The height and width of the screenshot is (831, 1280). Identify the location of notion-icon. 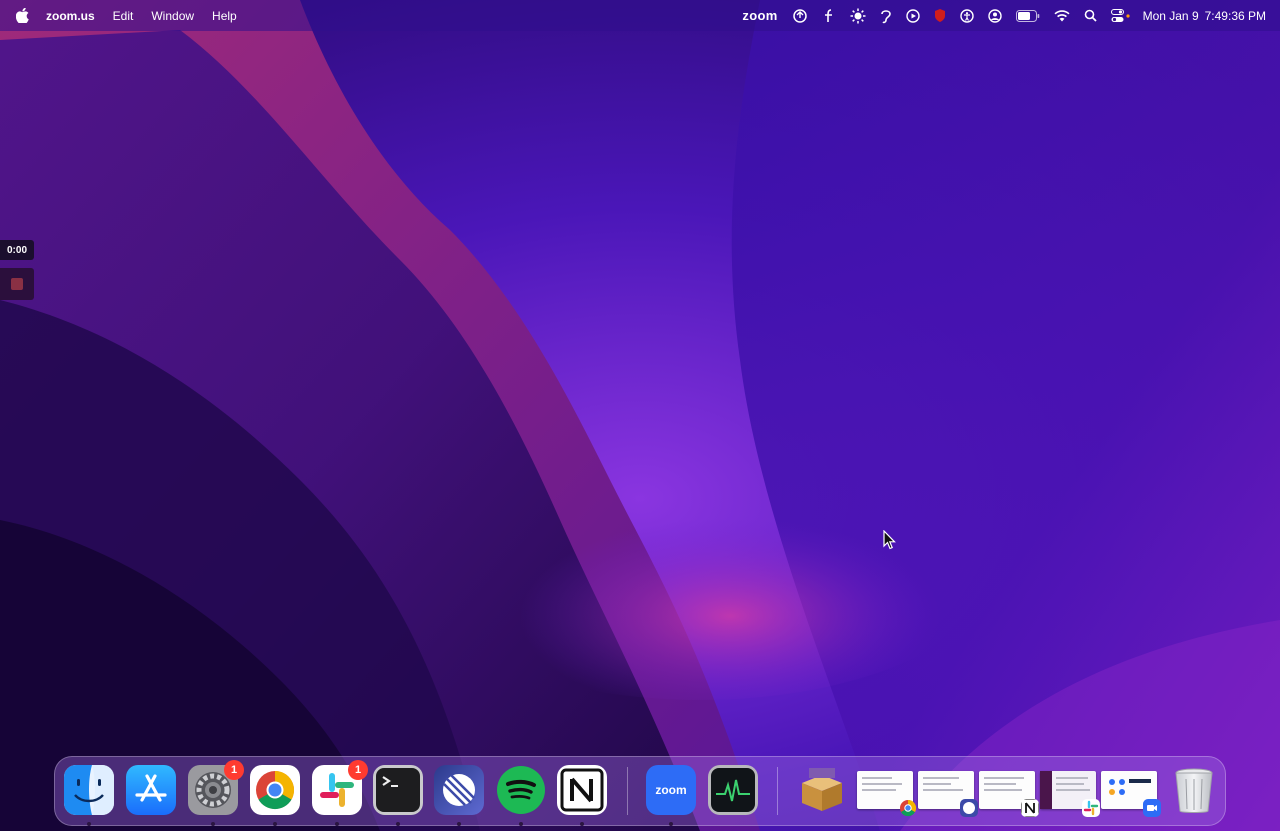
(582, 790).